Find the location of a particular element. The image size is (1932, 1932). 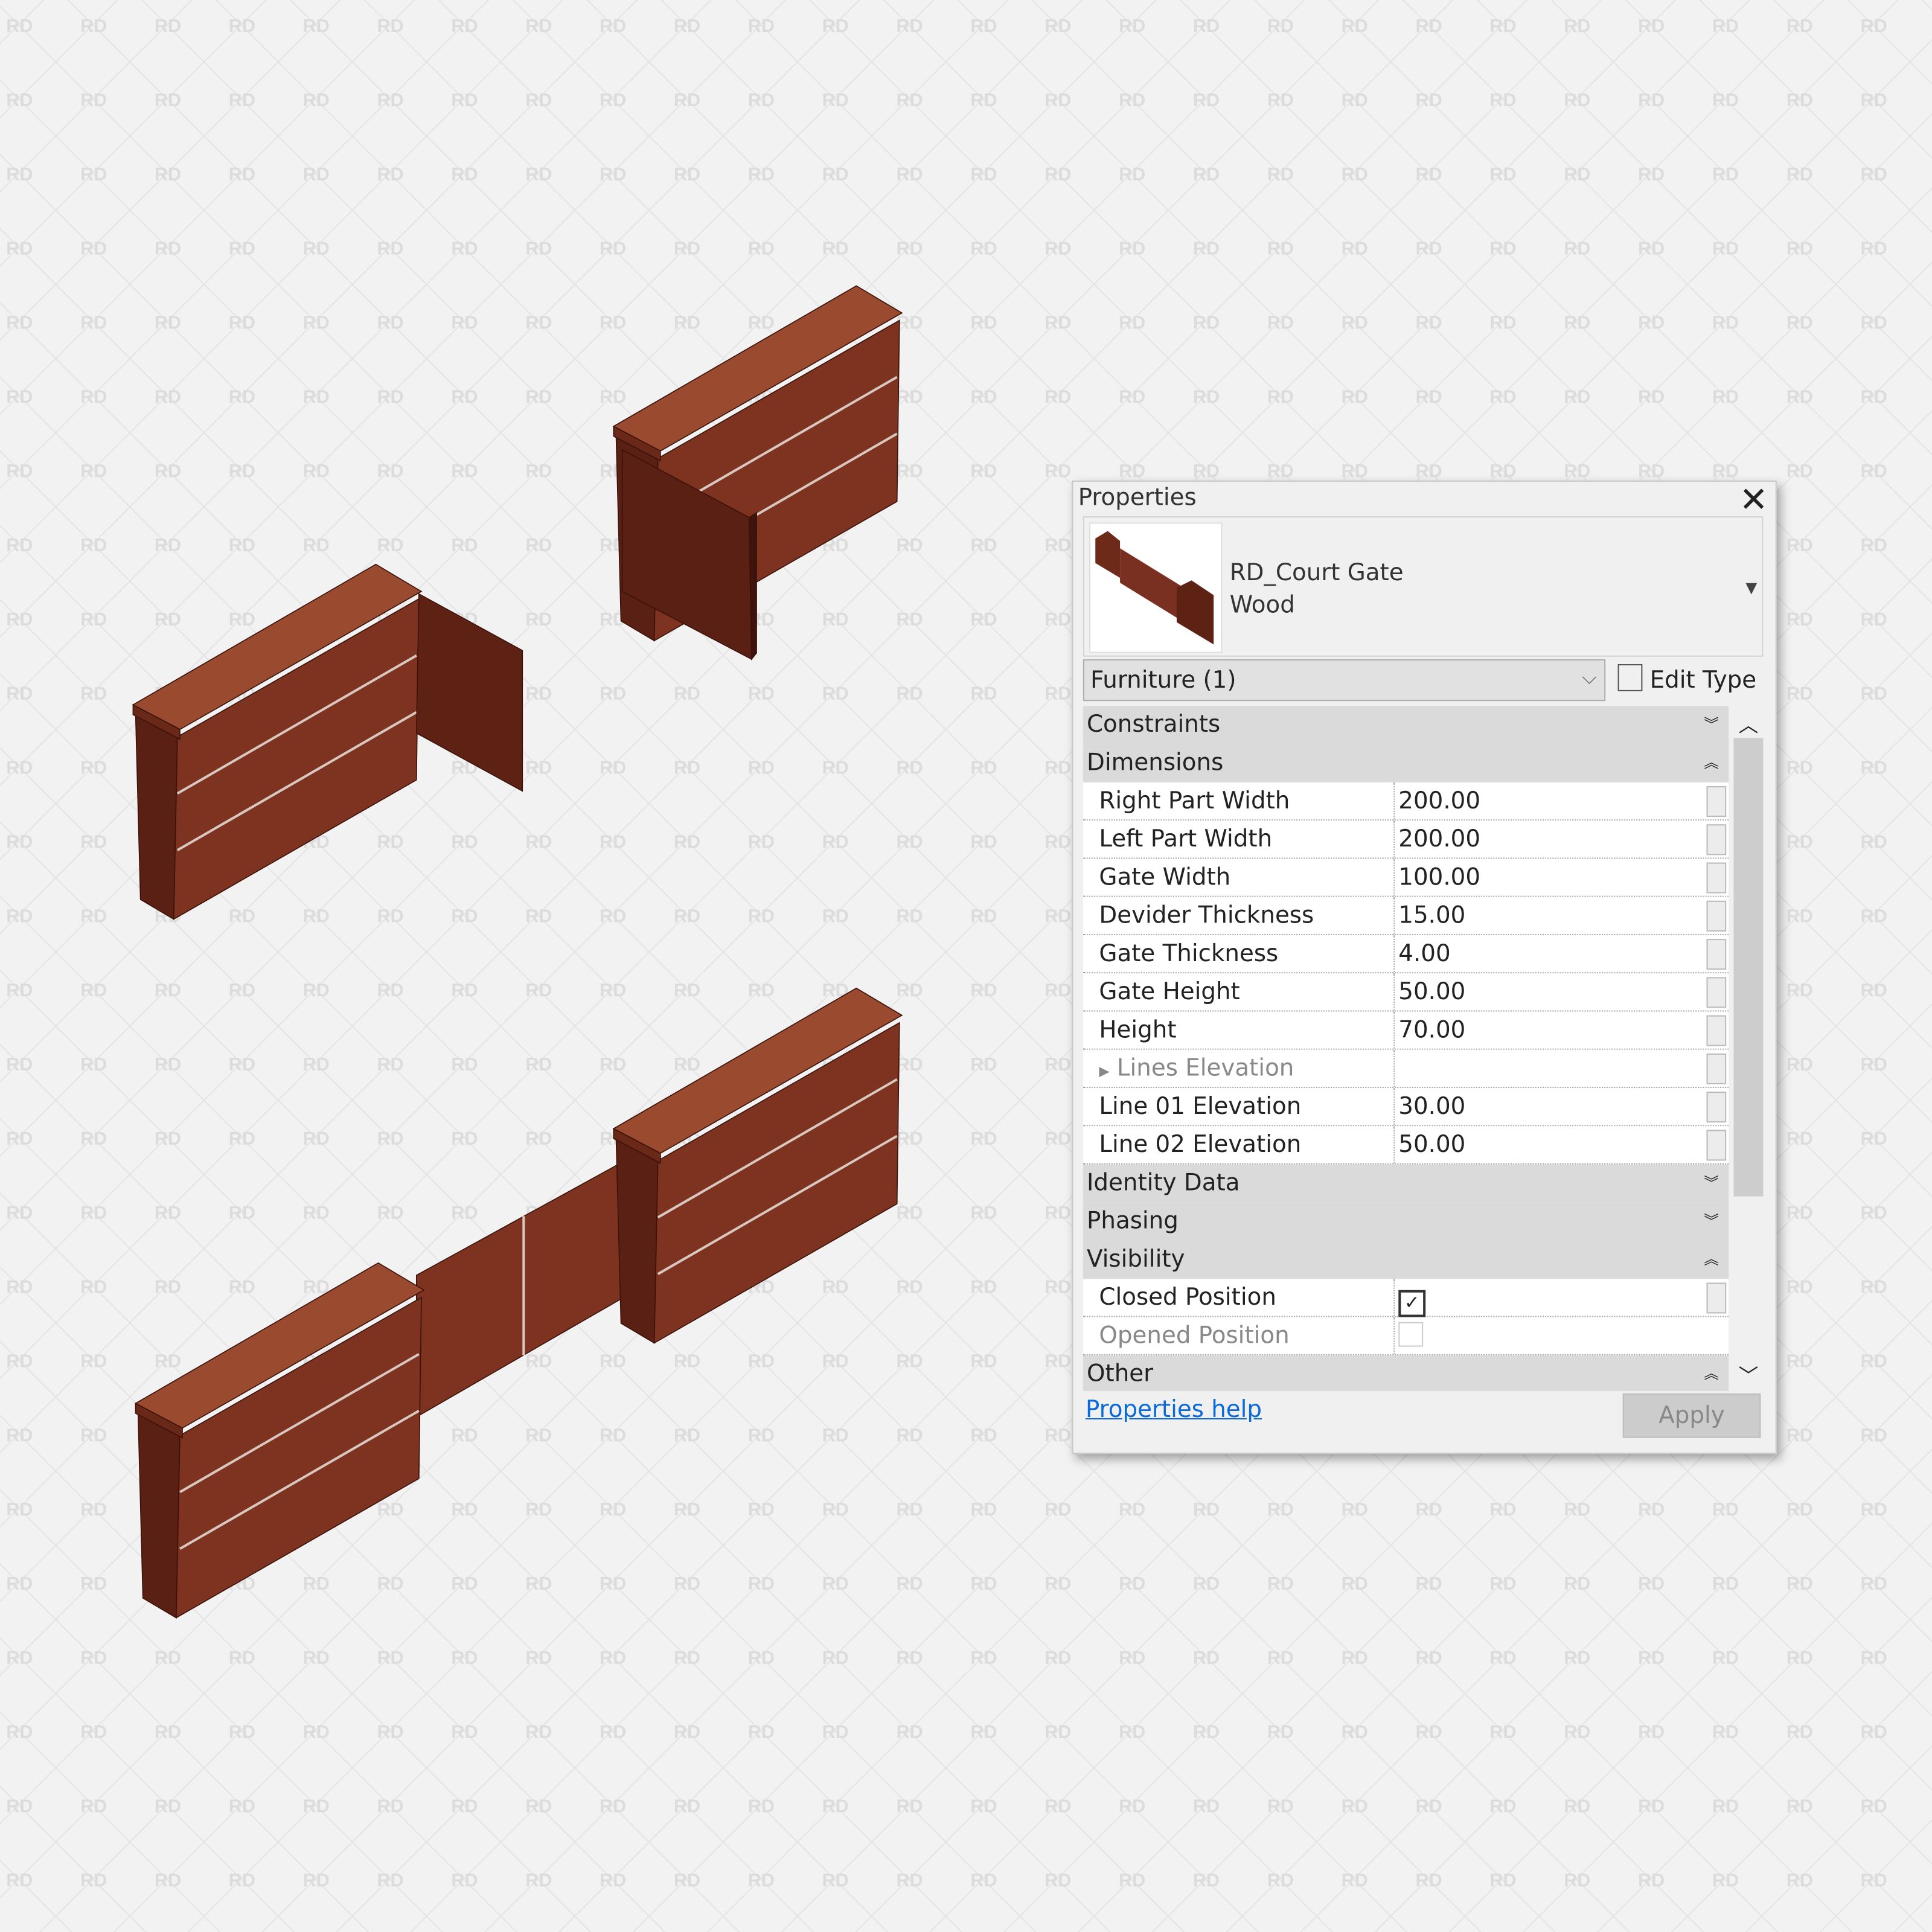

property-row: Gate Width 100.00 is located at coordinates (1406, 878).